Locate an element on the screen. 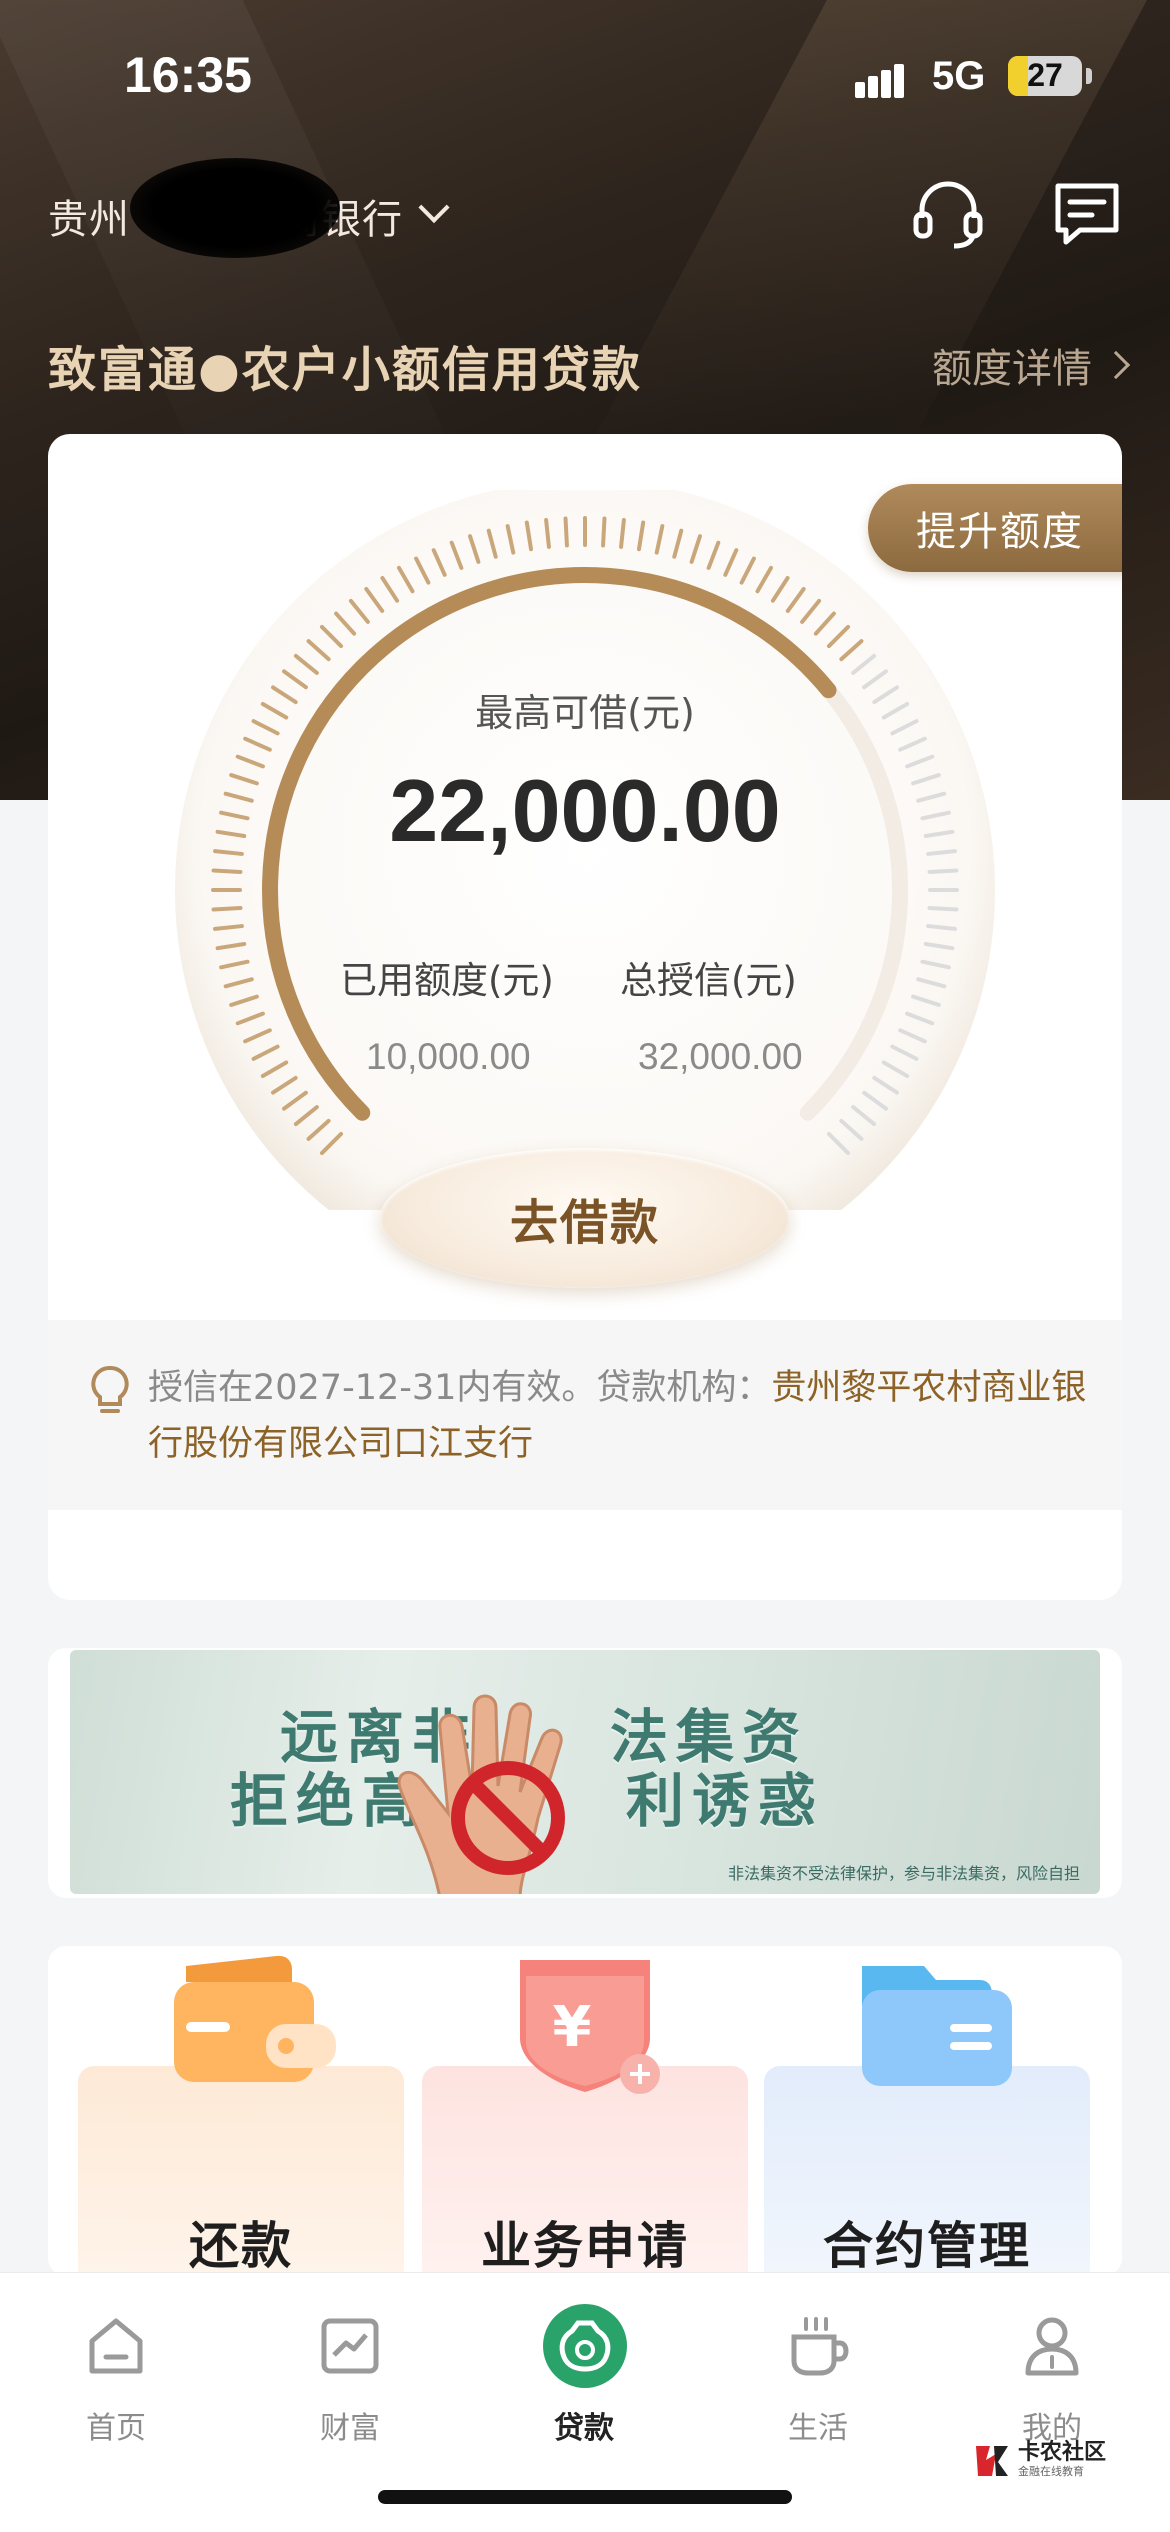 This screenshot has width=1170, height=2532. watermark-subtitle: 金融在线教育 is located at coordinates (1051, 2471).